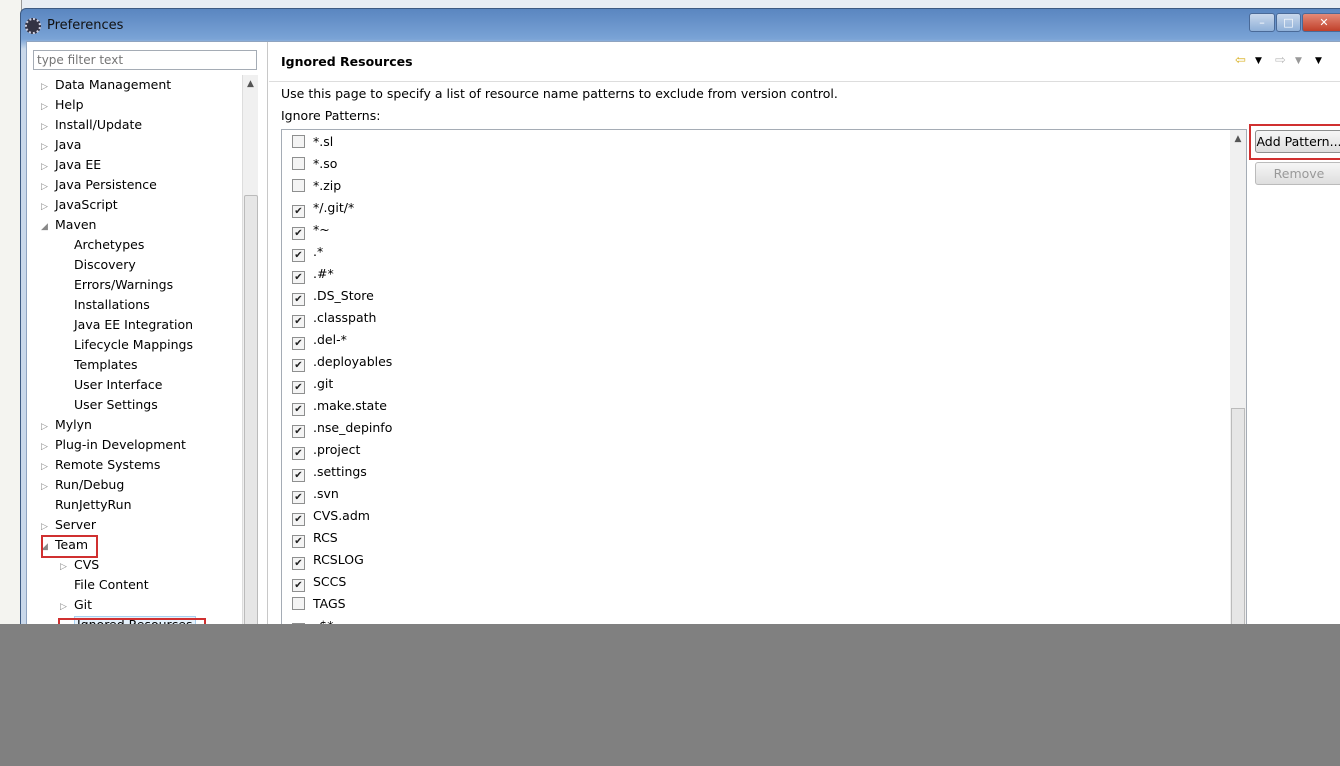 Image resolution: width=1340 pixels, height=766 pixels. What do you see at coordinates (1321, 22) in the screenshot?
I see `close-button: ✕` at bounding box center [1321, 22].